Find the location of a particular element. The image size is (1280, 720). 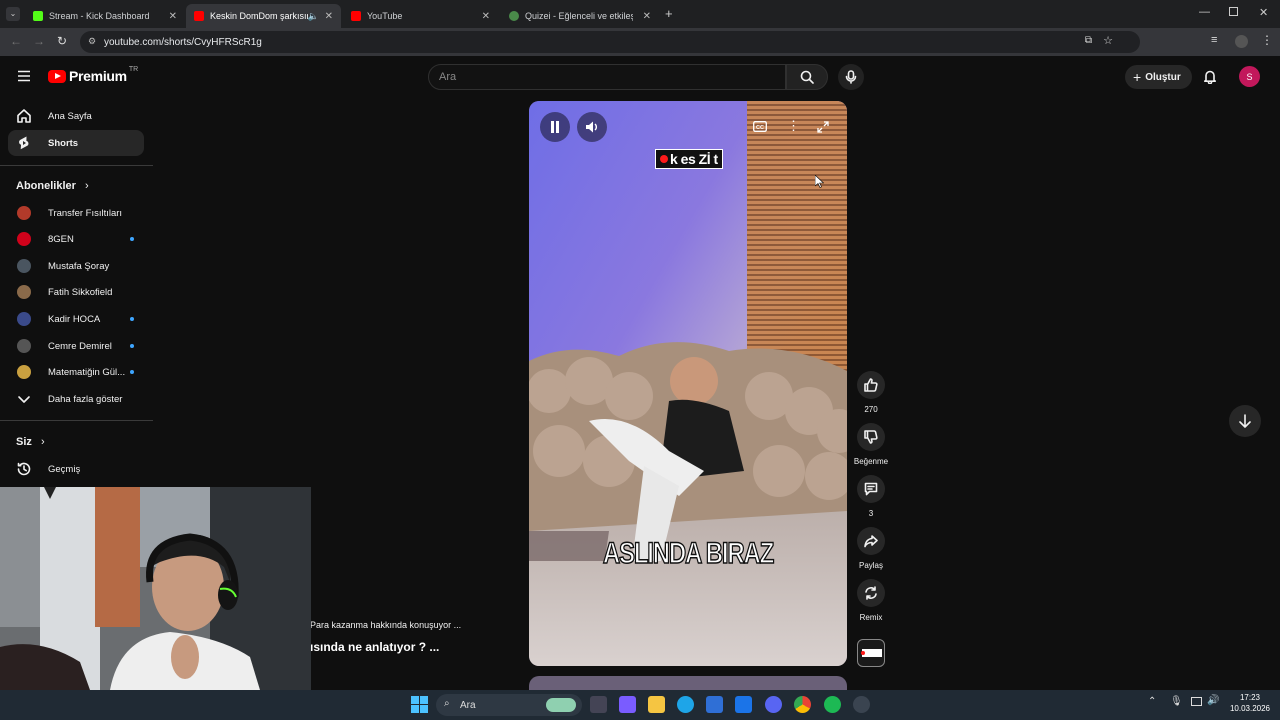

volume-button is located at coordinates (592, 127).